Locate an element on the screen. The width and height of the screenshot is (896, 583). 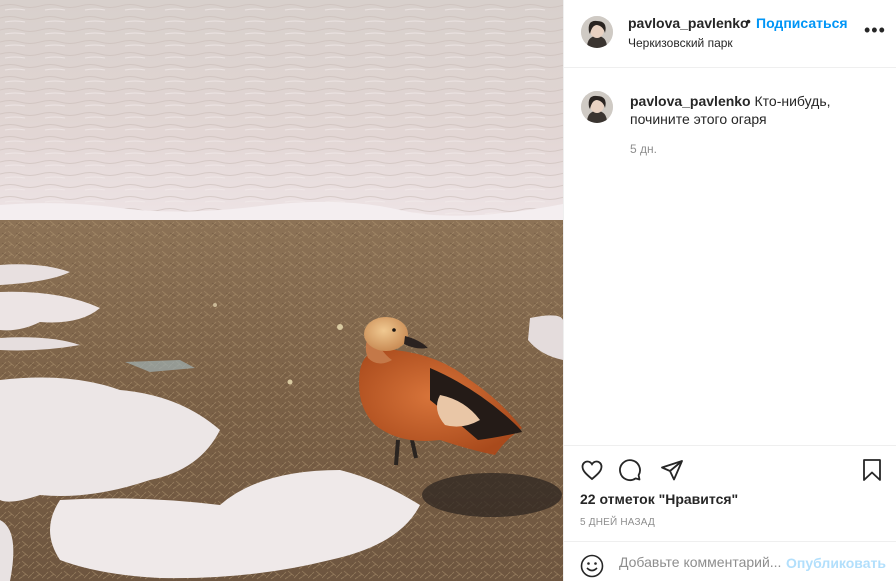
post-date: 5 ДНЕЙ НАЗАД is located at coordinates (617, 522).